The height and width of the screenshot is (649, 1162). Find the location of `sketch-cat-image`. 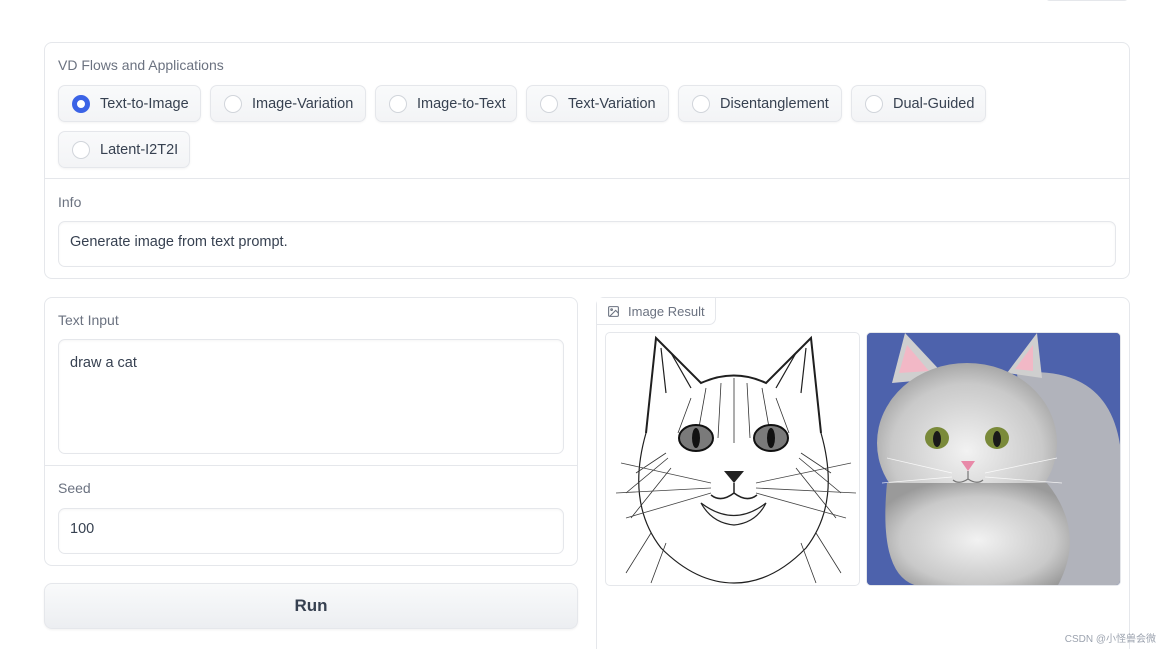

sketch-cat-image is located at coordinates (736, 459).